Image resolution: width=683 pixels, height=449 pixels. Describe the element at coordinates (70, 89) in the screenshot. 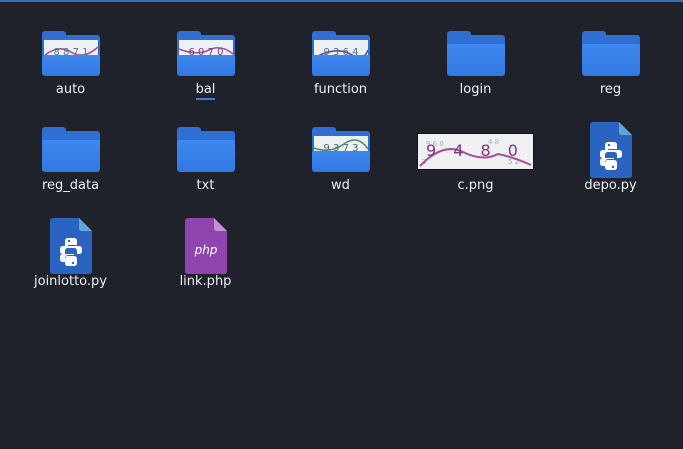

I see `file-label: auto` at that location.